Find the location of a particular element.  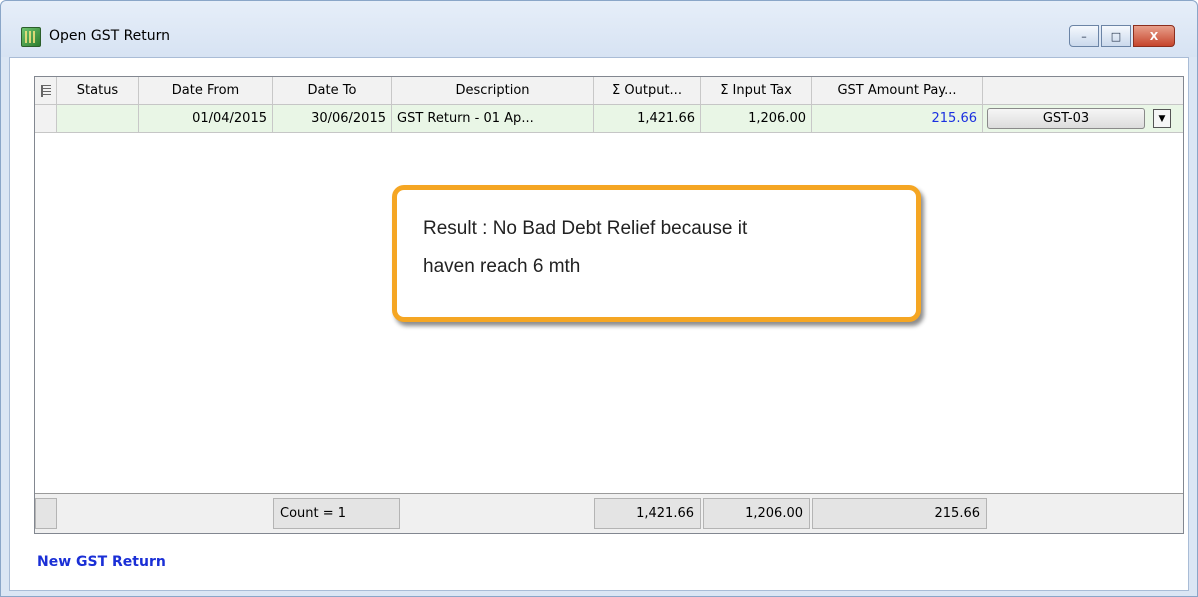

col-form is located at coordinates (1084, 90).